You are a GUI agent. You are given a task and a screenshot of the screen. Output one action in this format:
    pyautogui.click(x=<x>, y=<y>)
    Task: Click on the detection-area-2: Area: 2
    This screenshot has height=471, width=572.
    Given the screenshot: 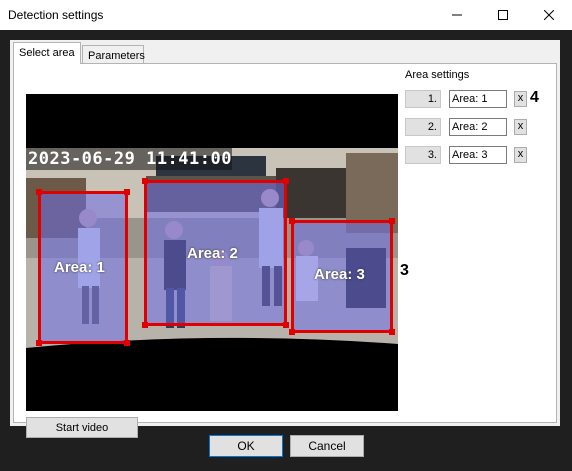 What is the action you would take?
    pyautogui.click(x=215, y=253)
    